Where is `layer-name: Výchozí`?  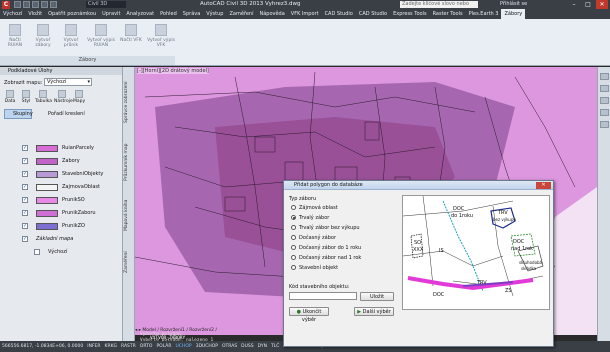
layer-name: Výchozí is located at coordinates (58, 252).